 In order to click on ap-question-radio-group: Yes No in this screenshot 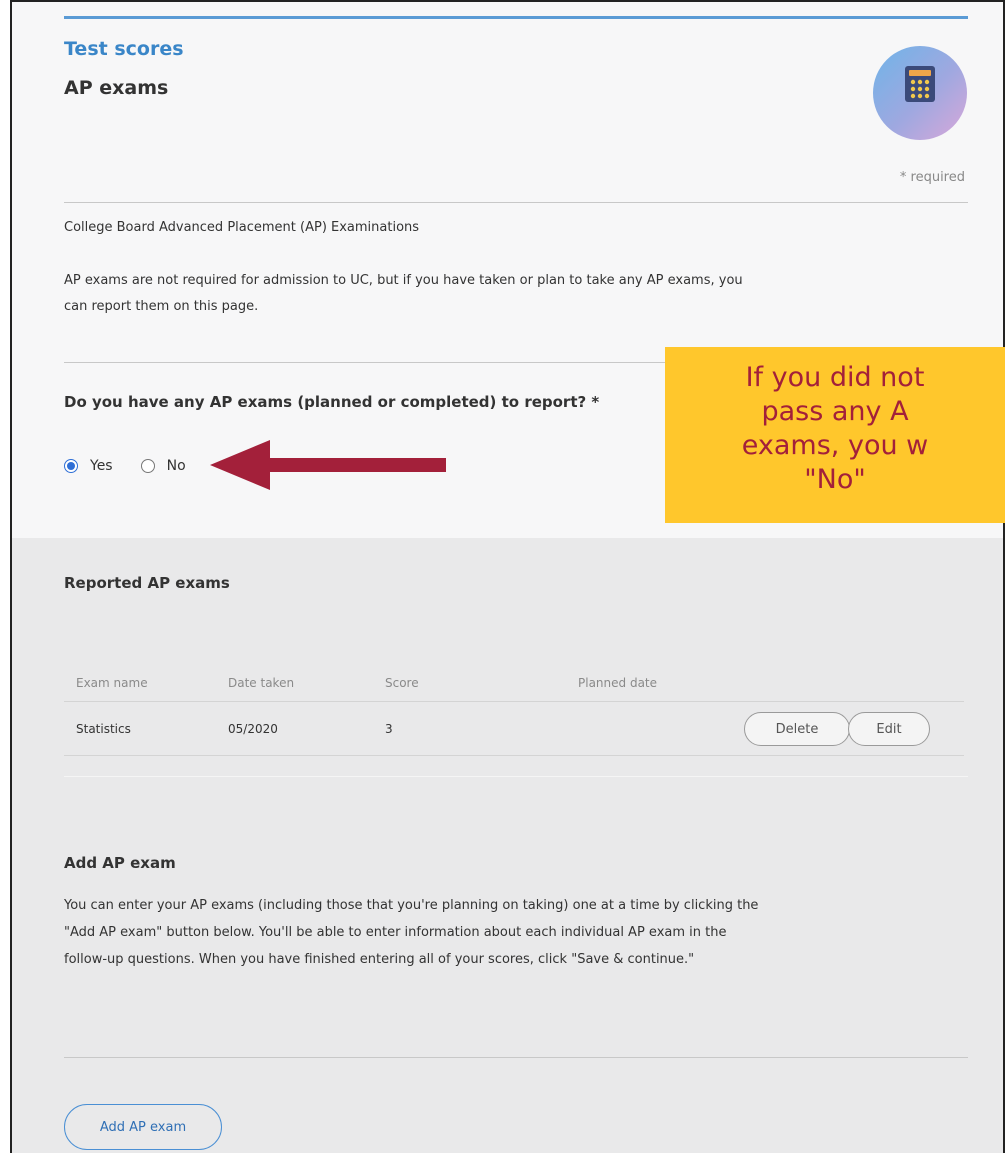, I will do `click(139, 466)`.